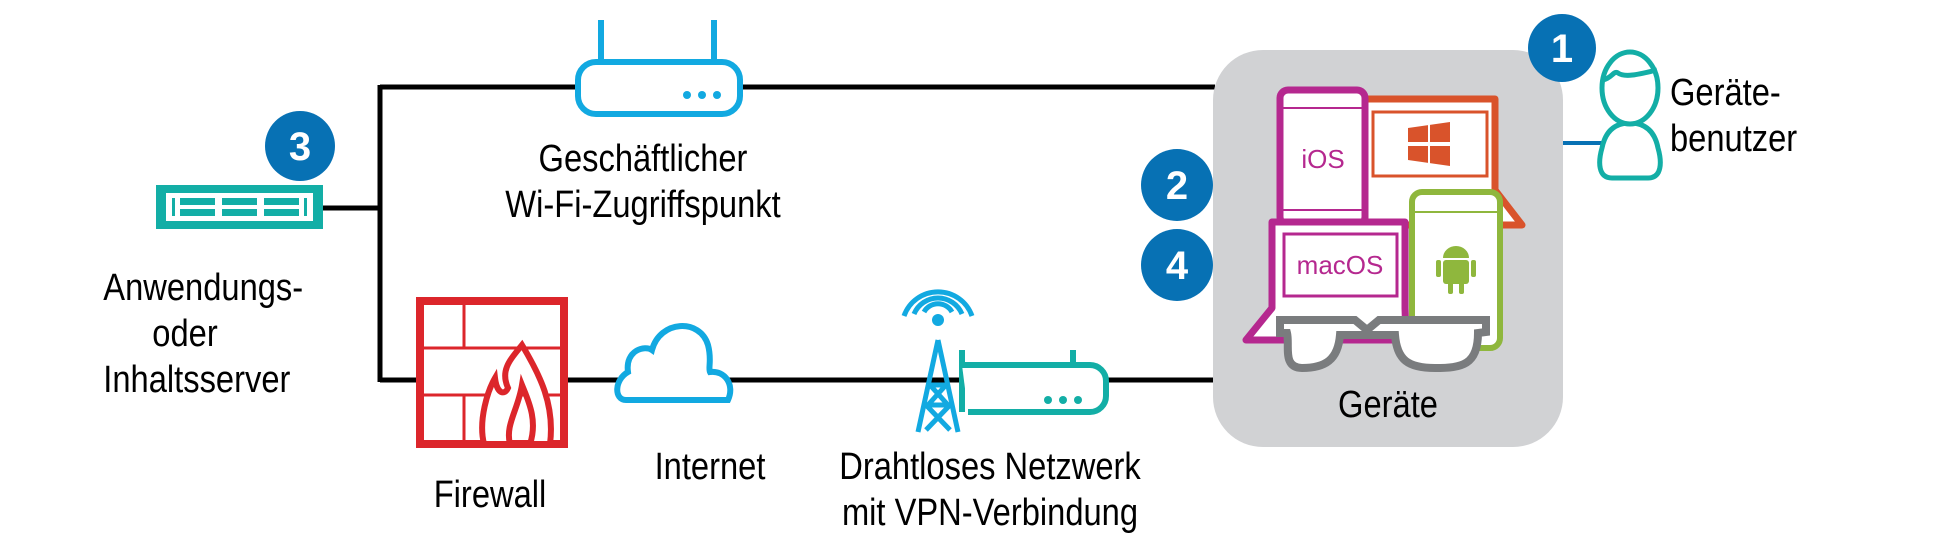  Describe the element at coordinates (710, 467) in the screenshot. I see `internet-label: Internet` at that location.